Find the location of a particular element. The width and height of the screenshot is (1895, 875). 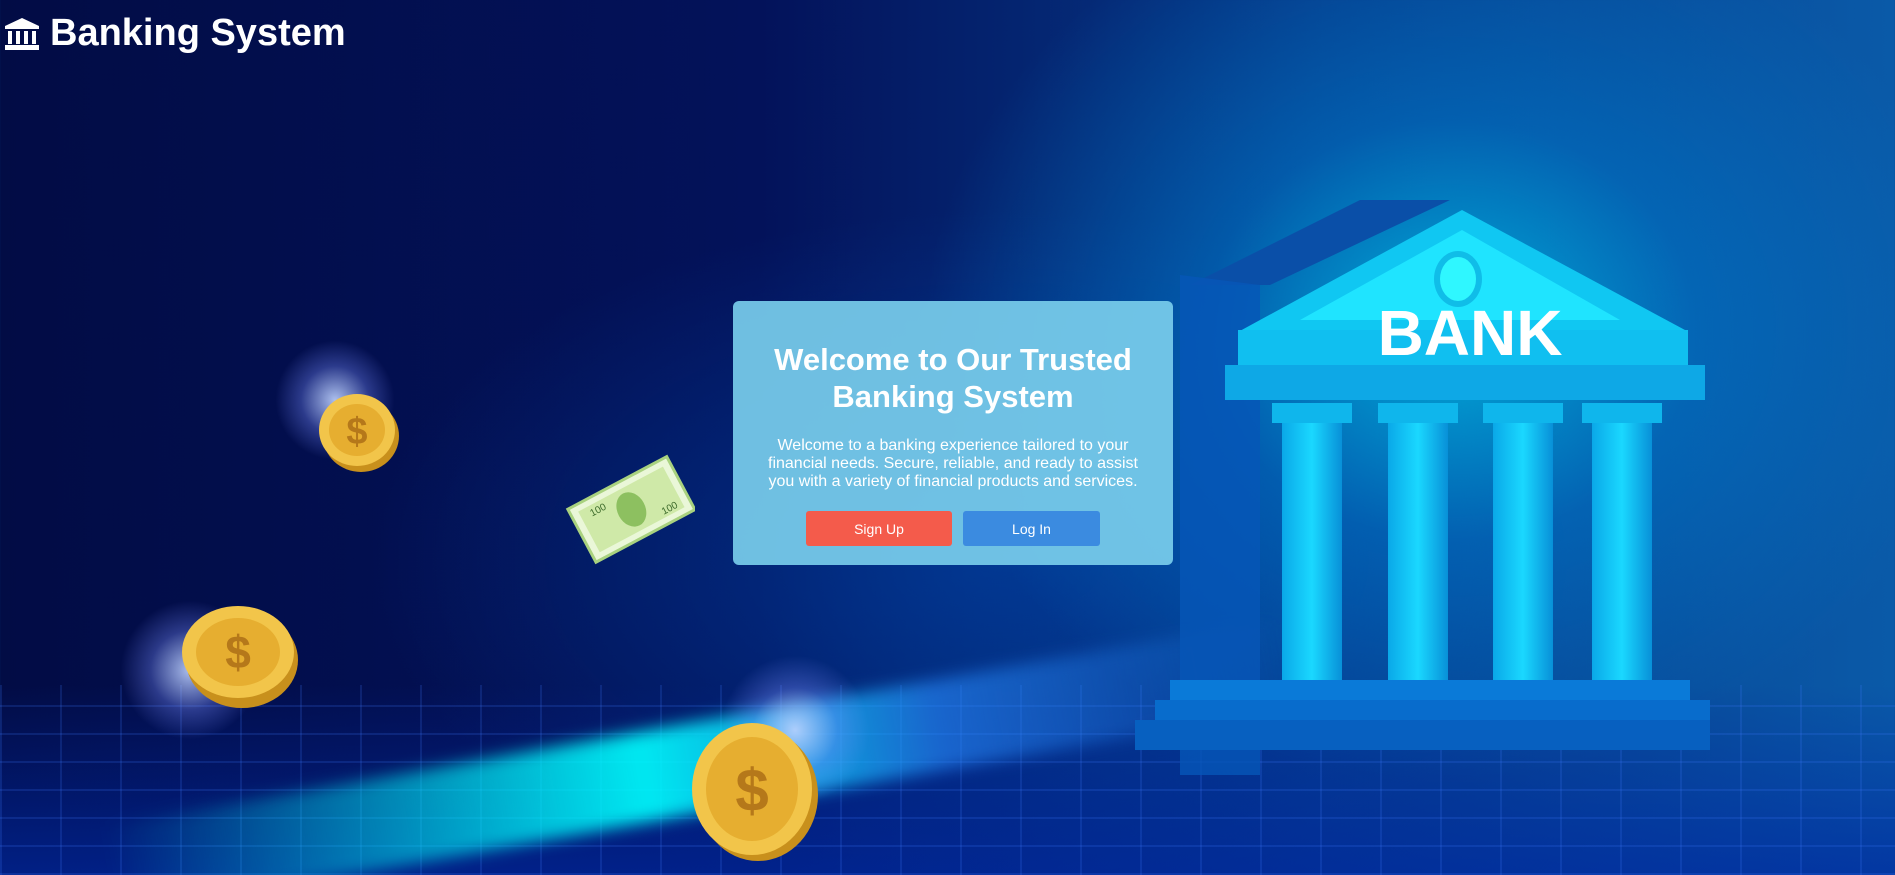

bank-sign-text: BANK is located at coordinates (1470, 333).